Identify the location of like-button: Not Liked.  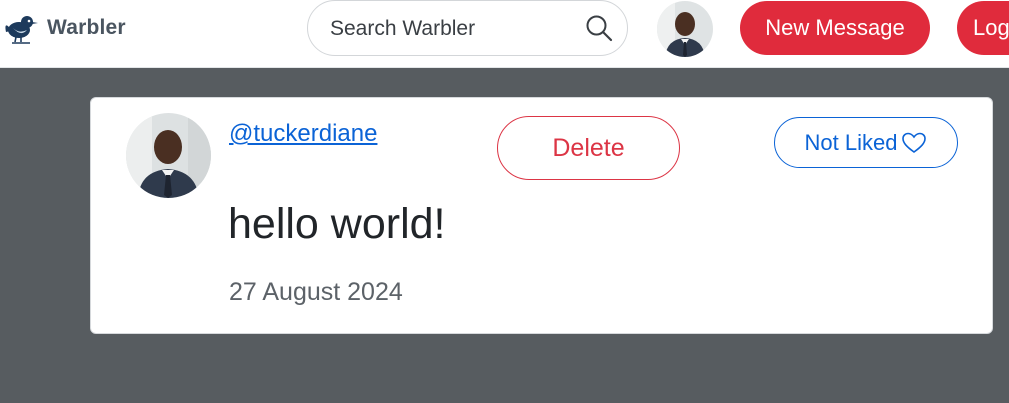
(866, 142).